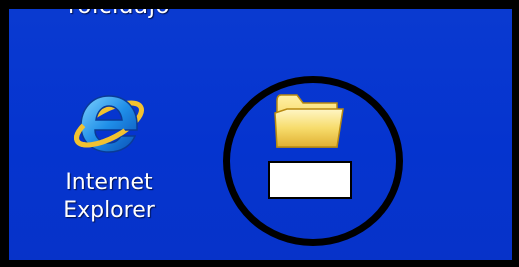 The width and height of the screenshot is (519, 267). I want to click on internet-explorer-icon, so click(109, 122).